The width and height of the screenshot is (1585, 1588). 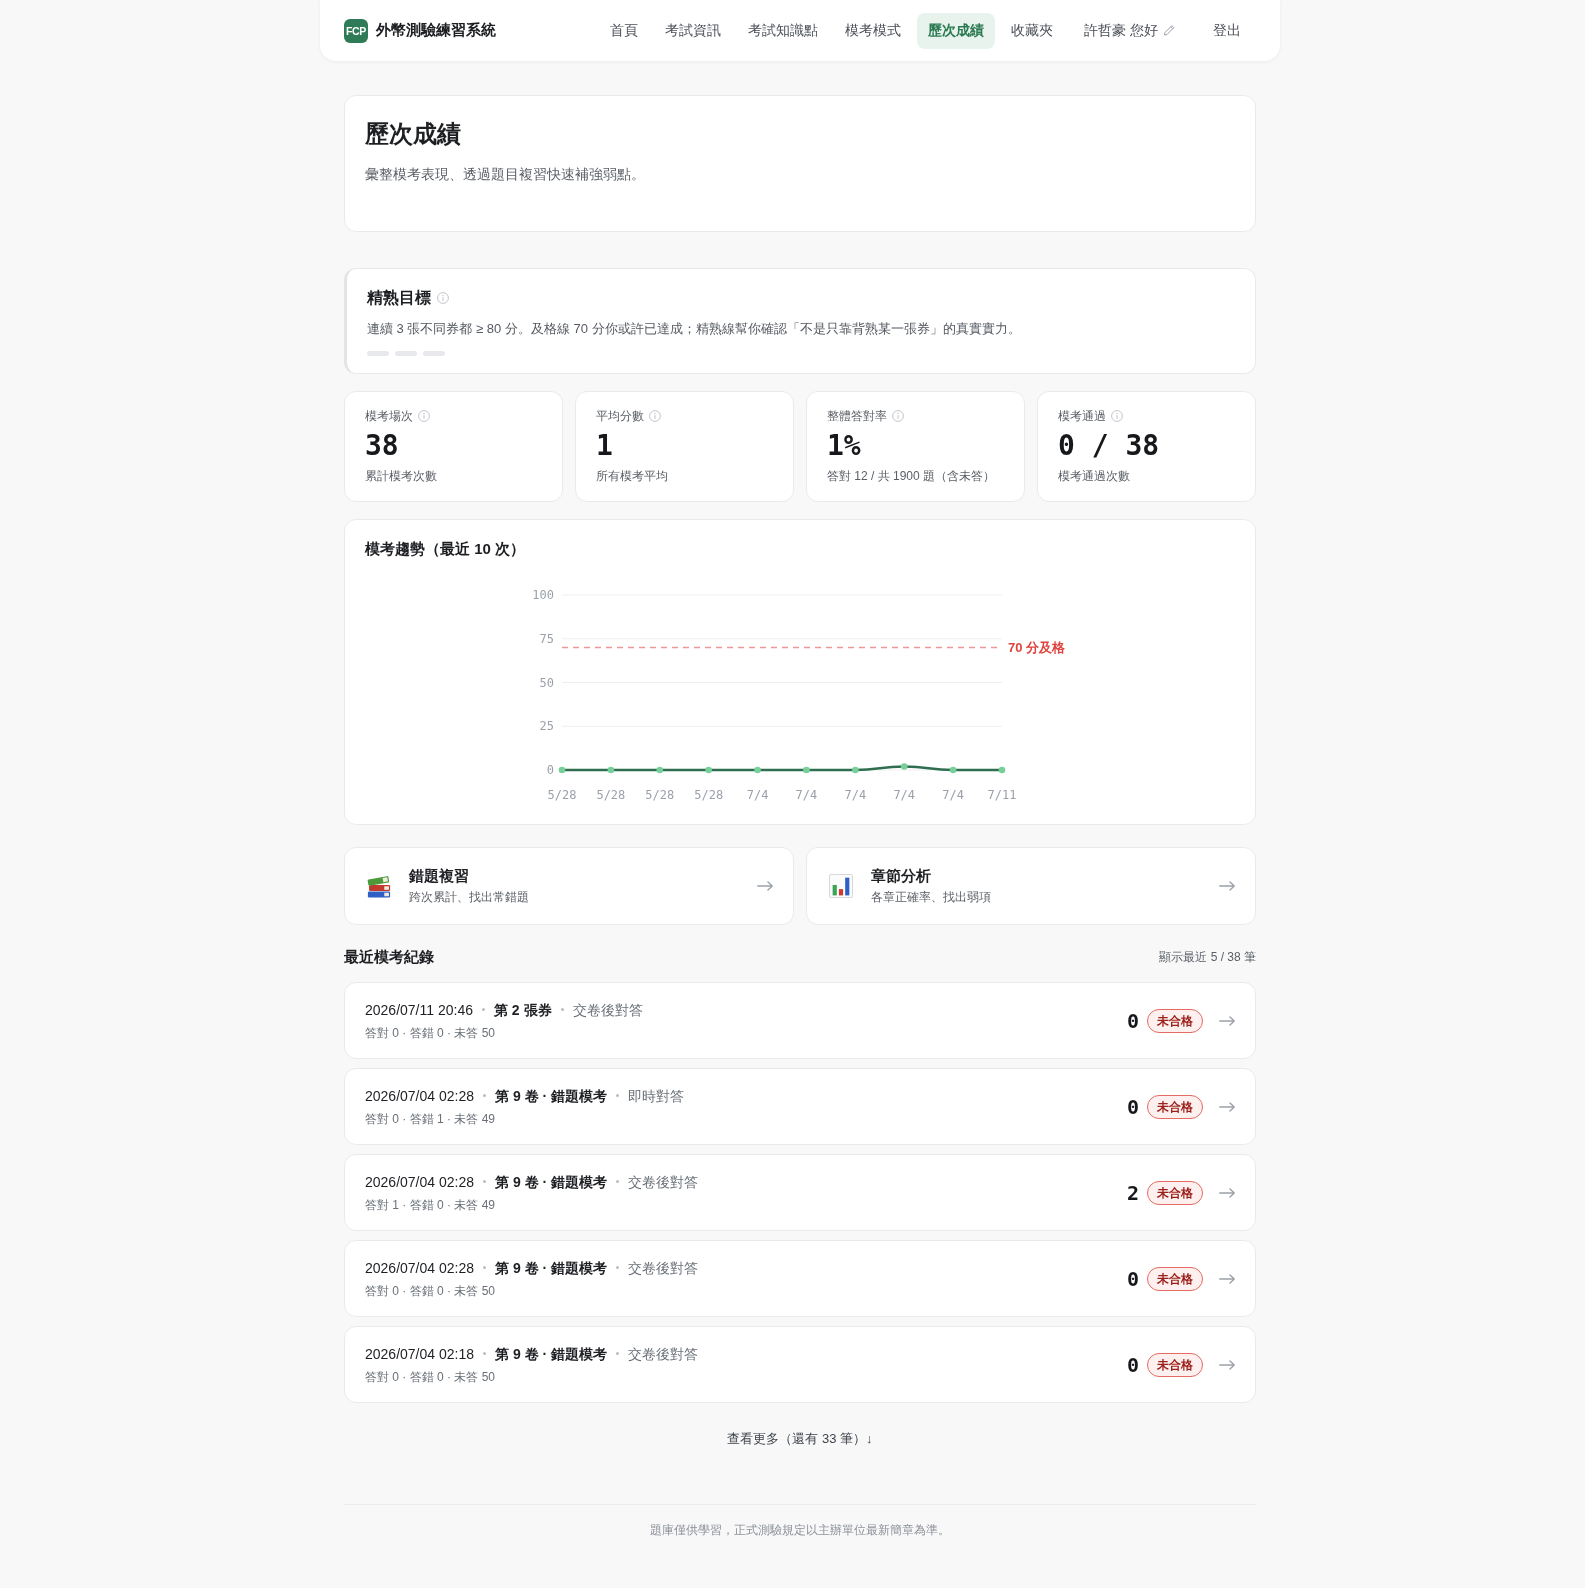 I want to click on record-date: 2026/07/04 02:18, so click(x=419, y=1354).